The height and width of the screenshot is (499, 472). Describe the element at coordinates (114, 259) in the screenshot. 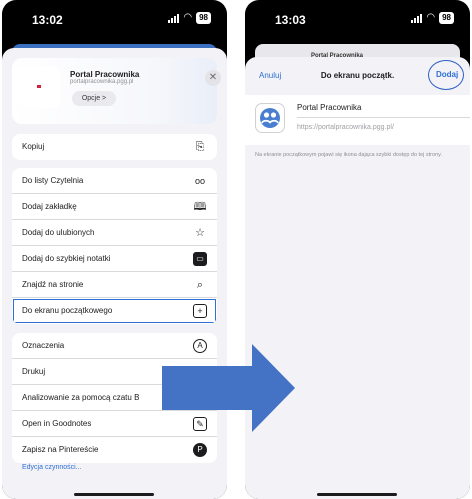

I see `menu-item-quick-note: Dodaj do szybkiej notatki ▭` at that location.